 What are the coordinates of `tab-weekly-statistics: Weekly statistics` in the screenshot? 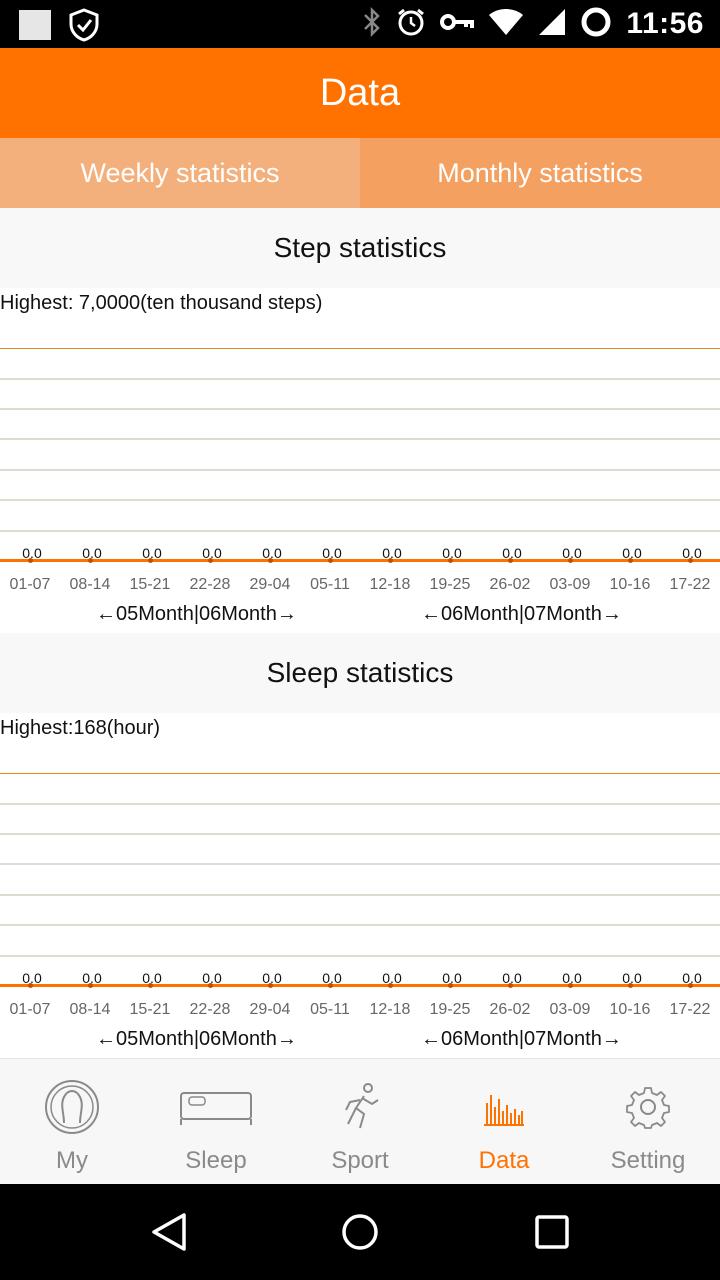 It's located at (180, 173).